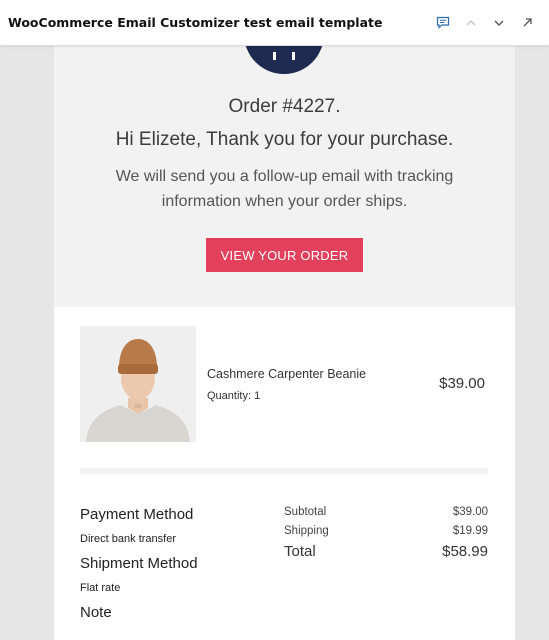 The width and height of the screenshot is (549, 640). I want to click on store-logo, so click(284, 60).